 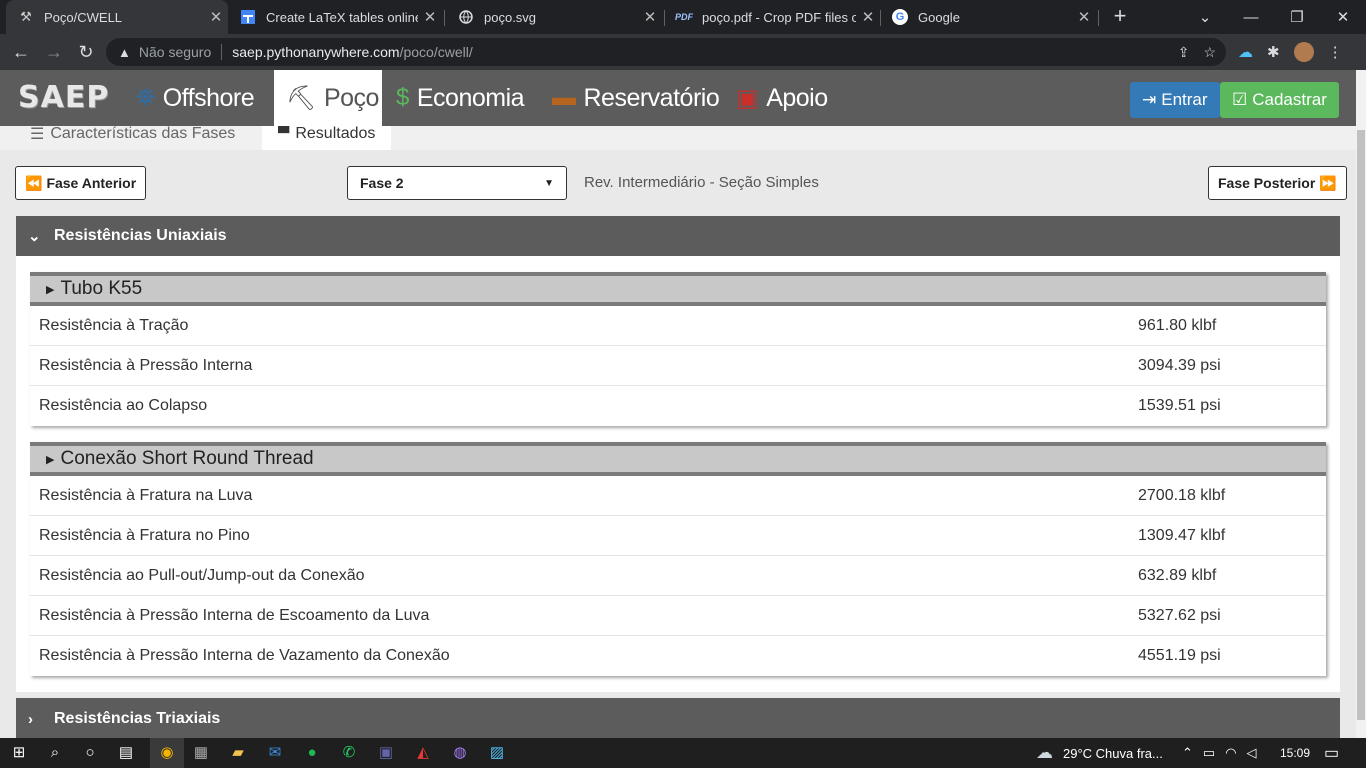 I want to click on previous-phase-button: ⏪ Fase Anterior, so click(x=81, y=183).